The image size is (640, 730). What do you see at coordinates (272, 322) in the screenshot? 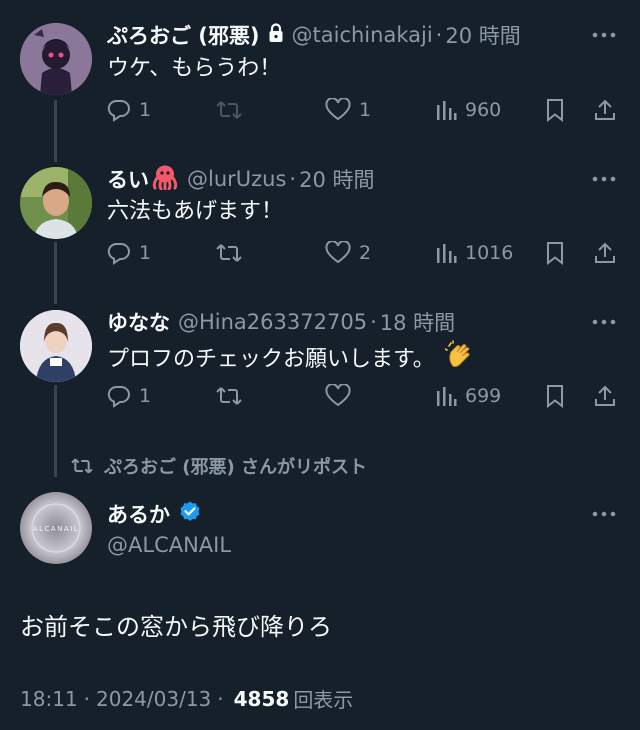
I see `author-handle: @Hina263372705` at bounding box center [272, 322].